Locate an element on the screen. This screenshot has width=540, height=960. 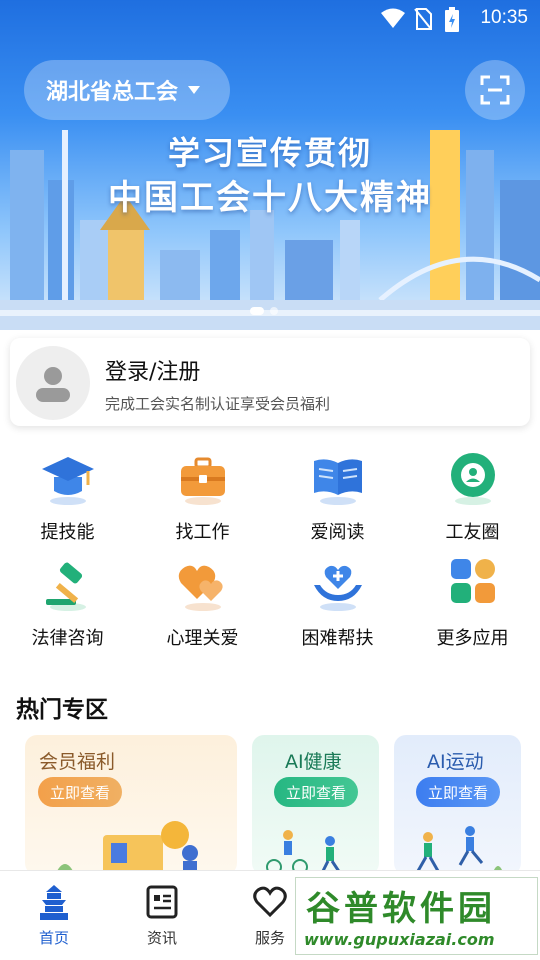
apps-grid-icon is located at coordinates (473, 581).